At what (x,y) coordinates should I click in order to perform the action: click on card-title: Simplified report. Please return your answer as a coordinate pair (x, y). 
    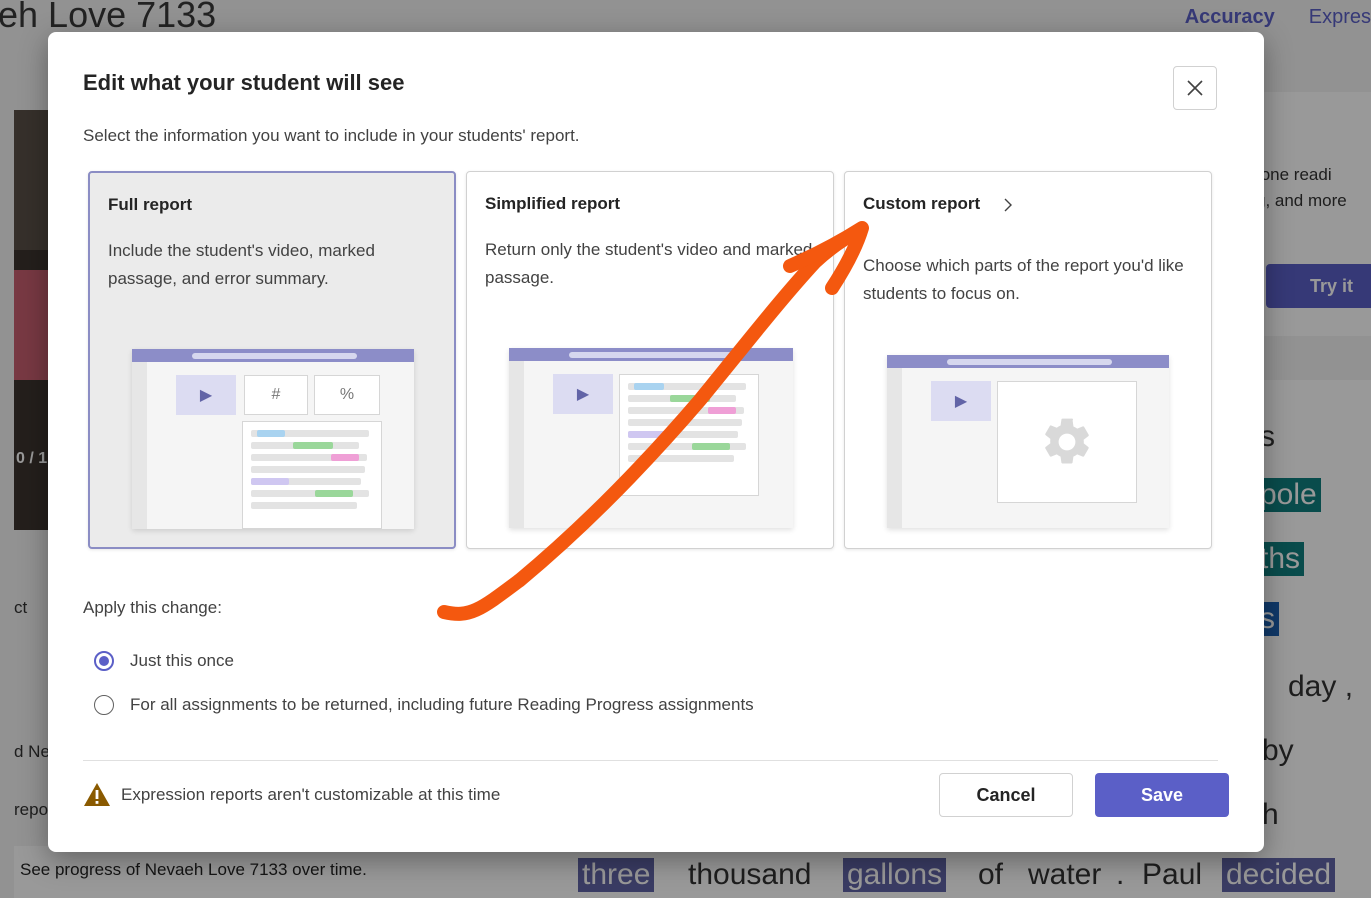
    Looking at the image, I should click on (553, 203).